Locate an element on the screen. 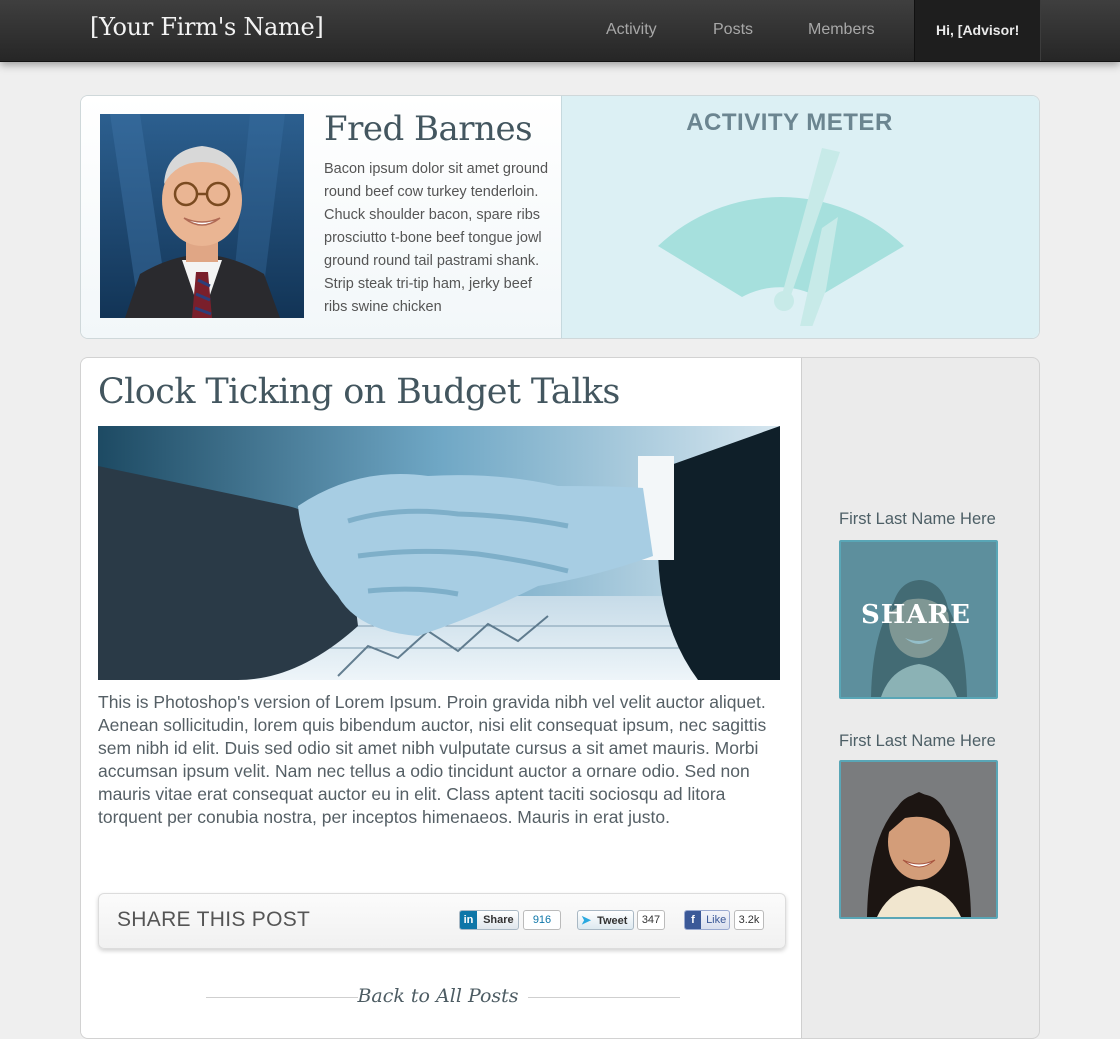 Image resolution: width=1120 pixels, height=1039 pixels. facebook-like-button: f Like 3.2k is located at coordinates (724, 920).